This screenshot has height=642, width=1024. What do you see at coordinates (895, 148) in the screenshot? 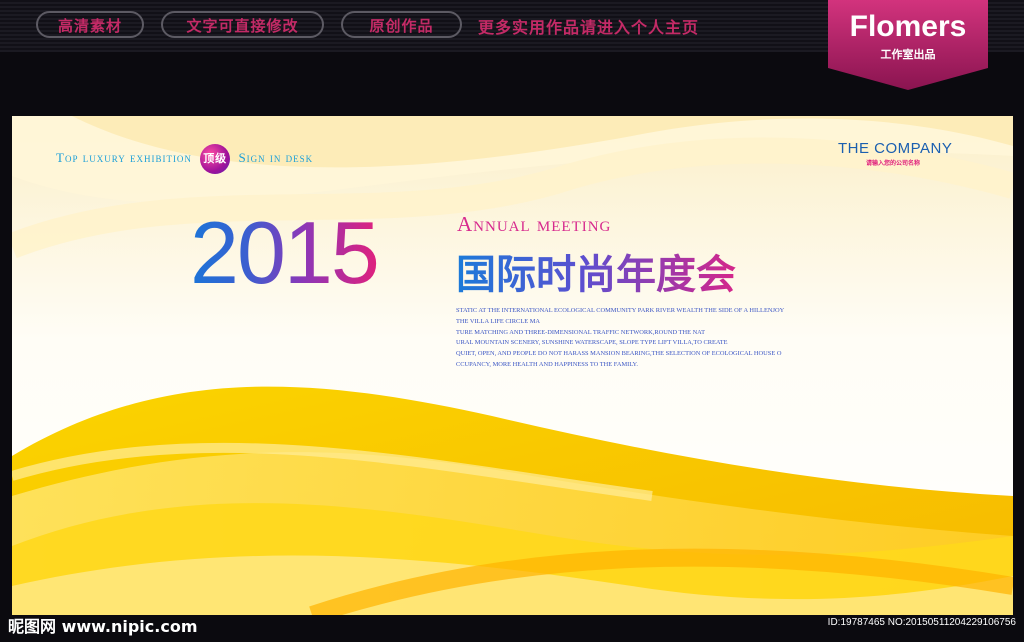
I see `company-name: THE COMPANY` at bounding box center [895, 148].